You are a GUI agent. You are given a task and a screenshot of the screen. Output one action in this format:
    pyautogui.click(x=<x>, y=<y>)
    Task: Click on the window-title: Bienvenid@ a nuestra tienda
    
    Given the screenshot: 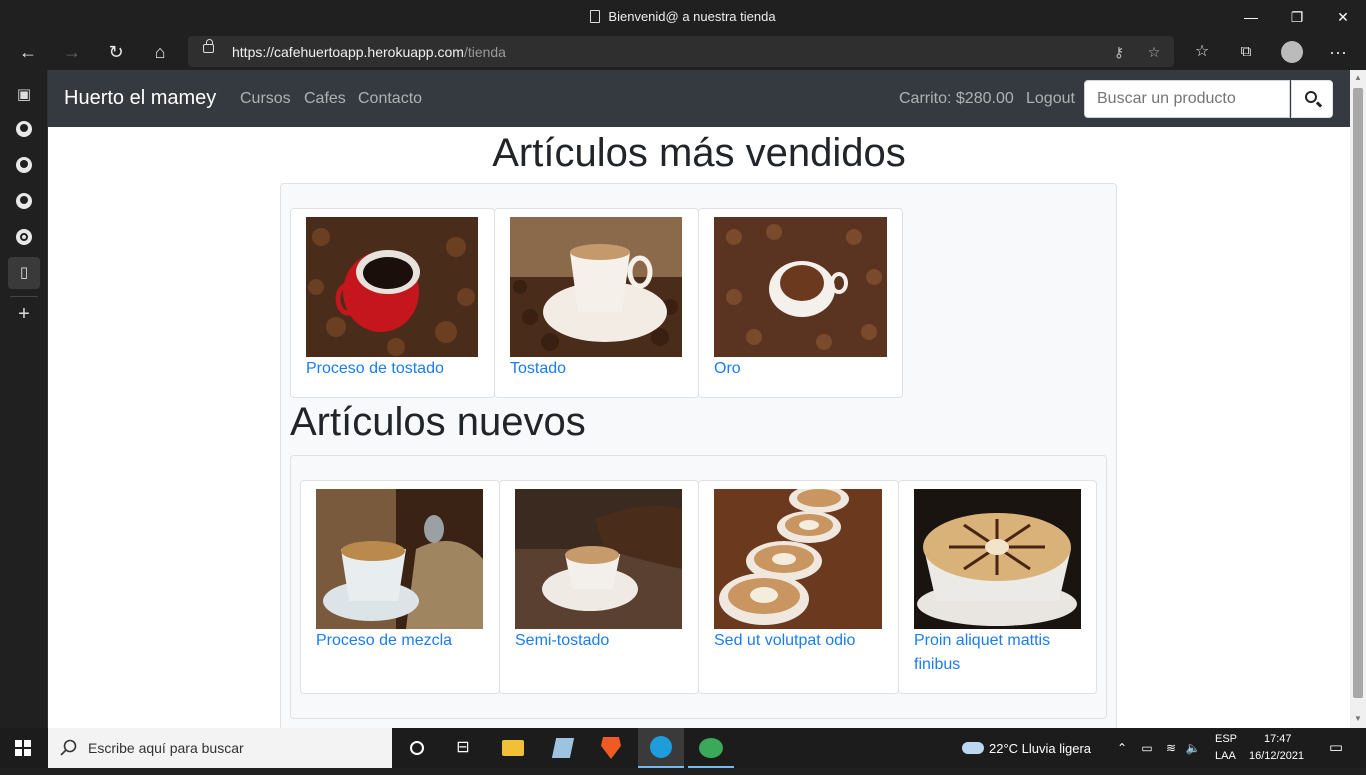 What is the action you would take?
    pyautogui.click(x=683, y=16)
    